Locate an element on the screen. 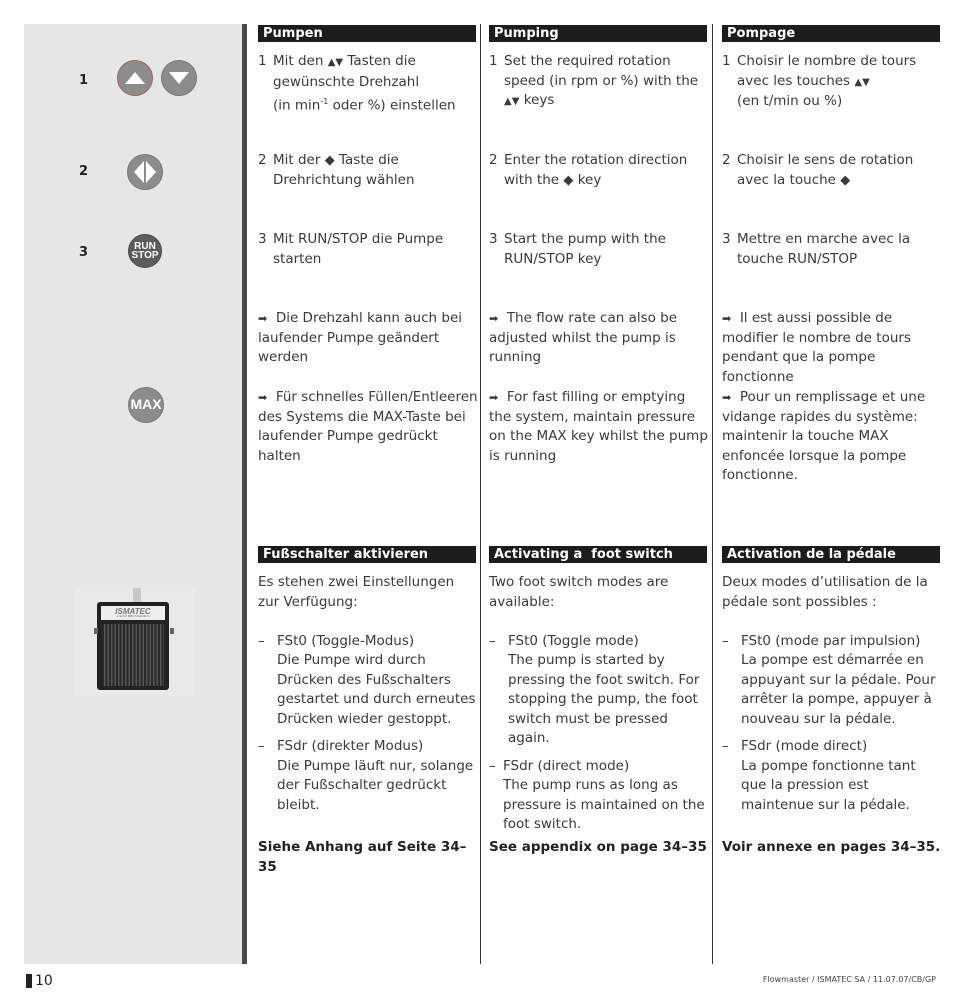 Image resolution: width=954 pixels, height=998 pixels. step-number: 1 is located at coordinates (84, 80).